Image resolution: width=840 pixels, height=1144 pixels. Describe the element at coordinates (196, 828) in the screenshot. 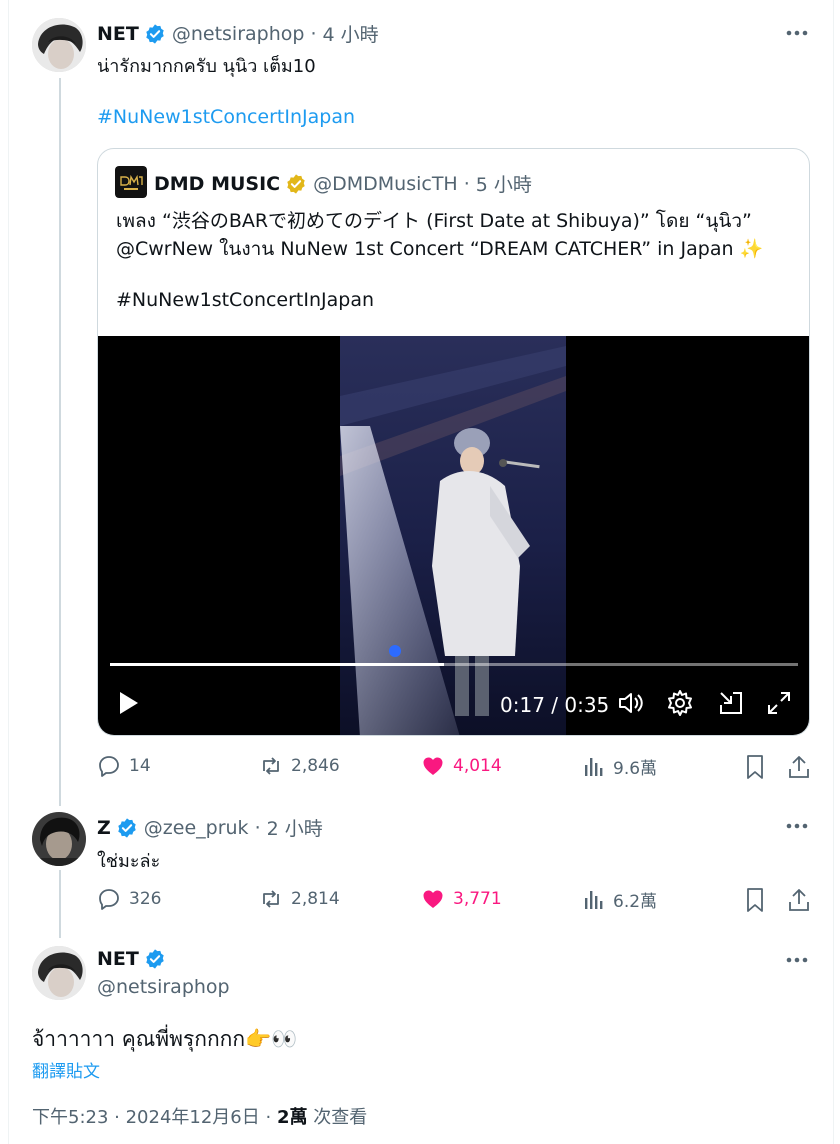

I see `author-handle: @zee_pruk` at that location.